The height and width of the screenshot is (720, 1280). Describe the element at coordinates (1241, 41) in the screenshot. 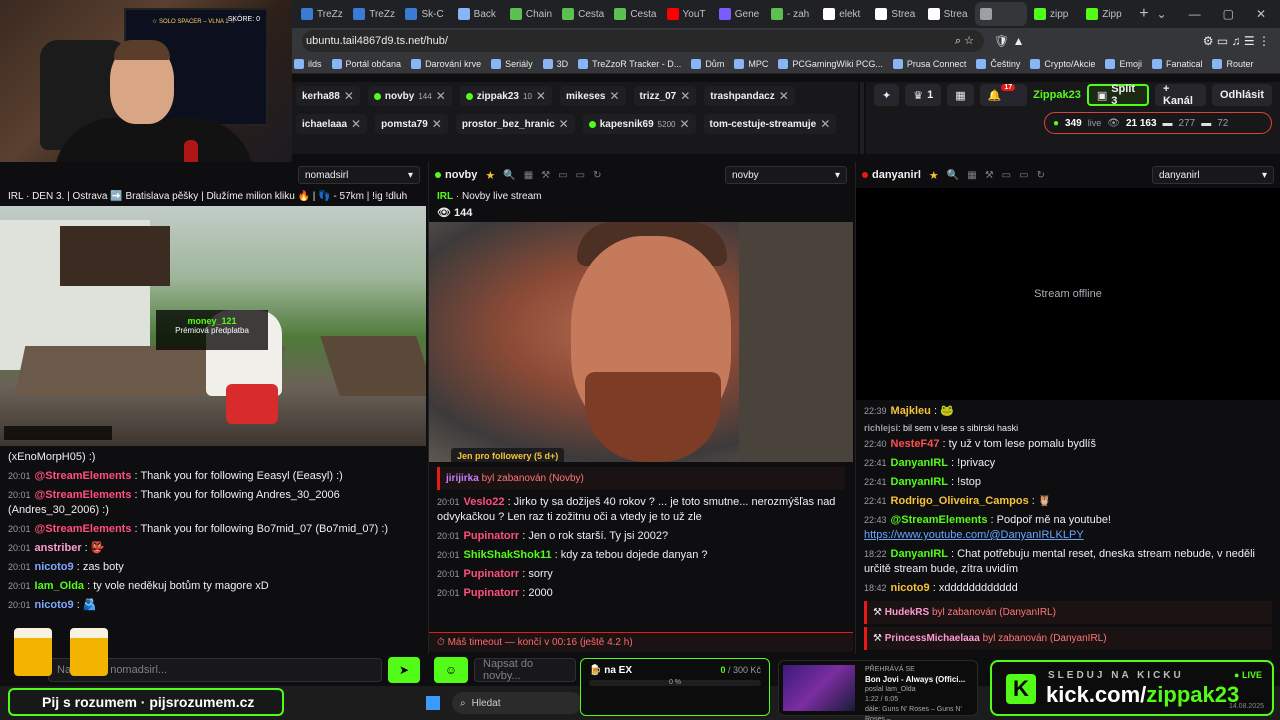

I see `extension-icons: ⚙ ▭ ♫ ☰ ⋮` at that location.